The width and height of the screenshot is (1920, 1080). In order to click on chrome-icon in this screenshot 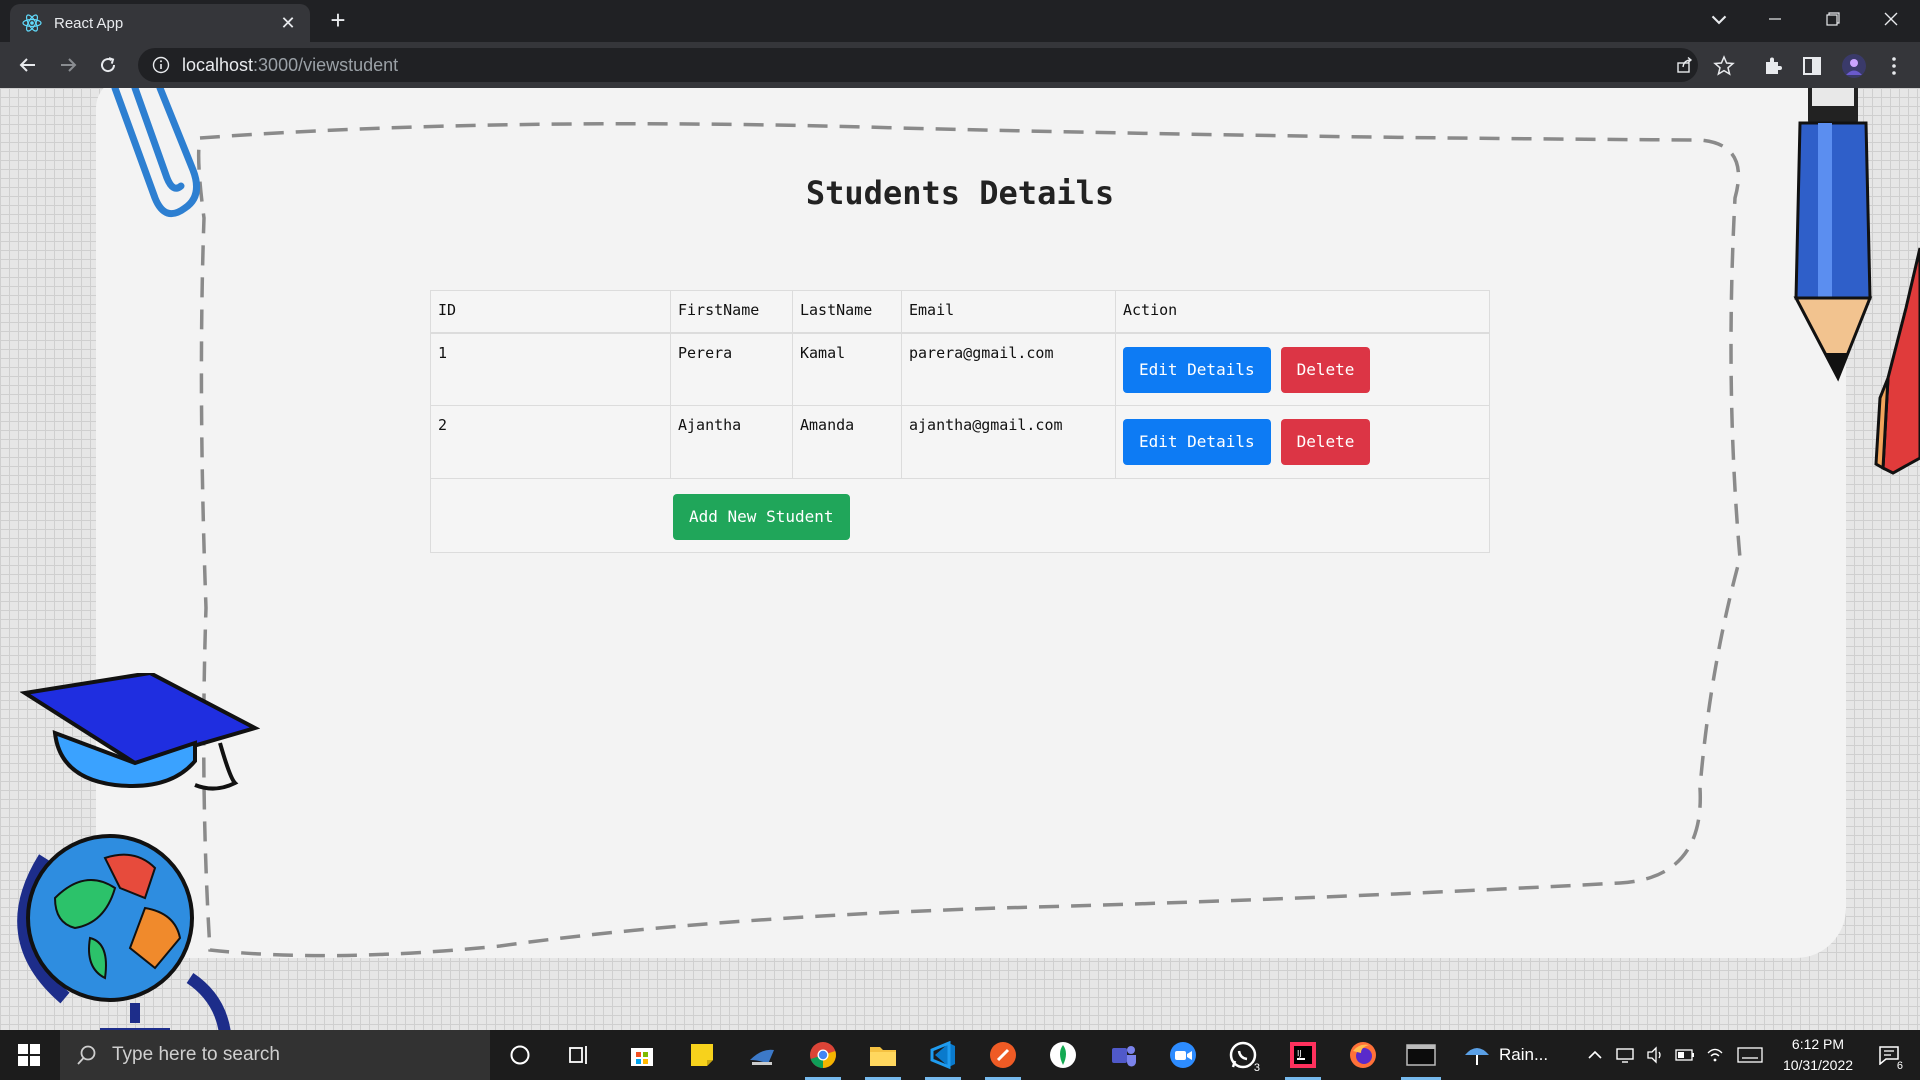, I will do `click(823, 1055)`.